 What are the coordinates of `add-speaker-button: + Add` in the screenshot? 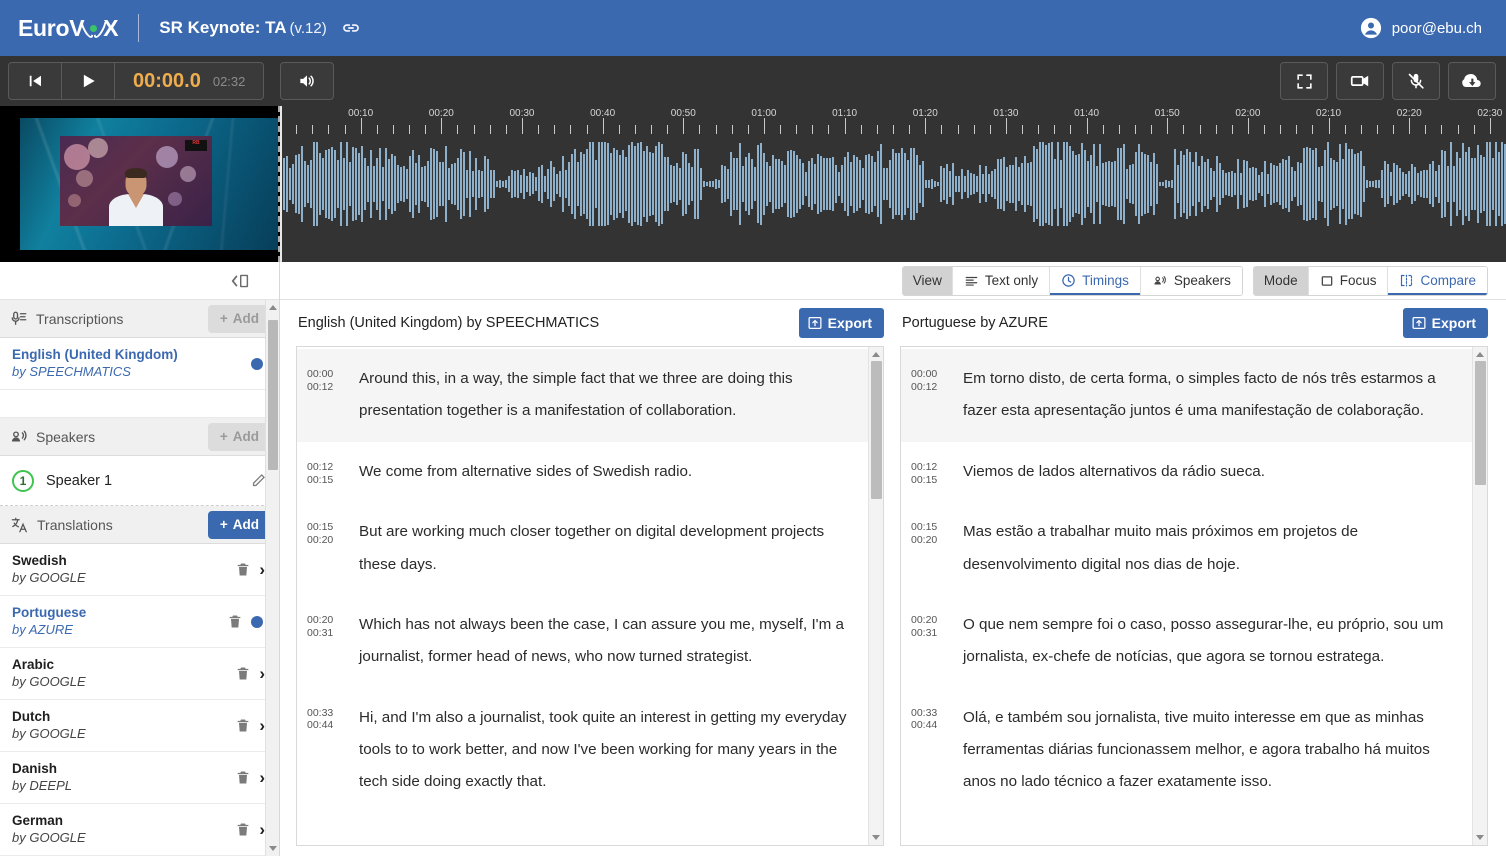 It's located at (239, 436).